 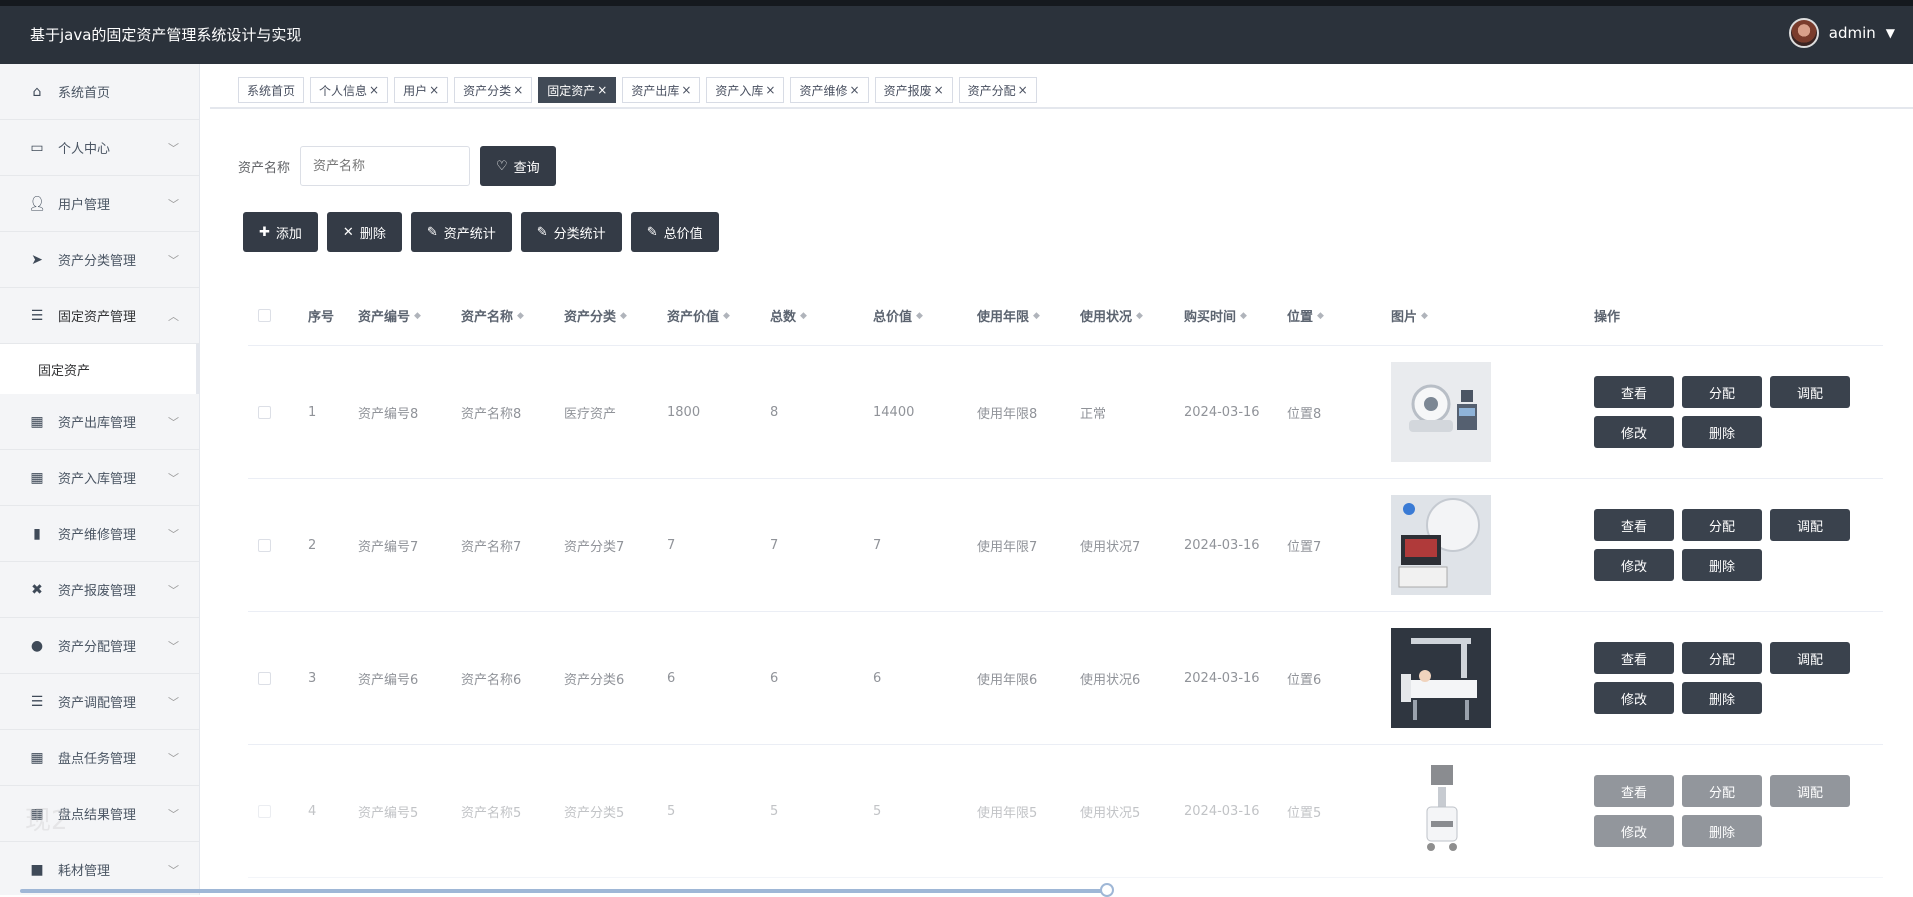 I want to click on col-value: 资产价值 ◆, so click(x=718, y=315).